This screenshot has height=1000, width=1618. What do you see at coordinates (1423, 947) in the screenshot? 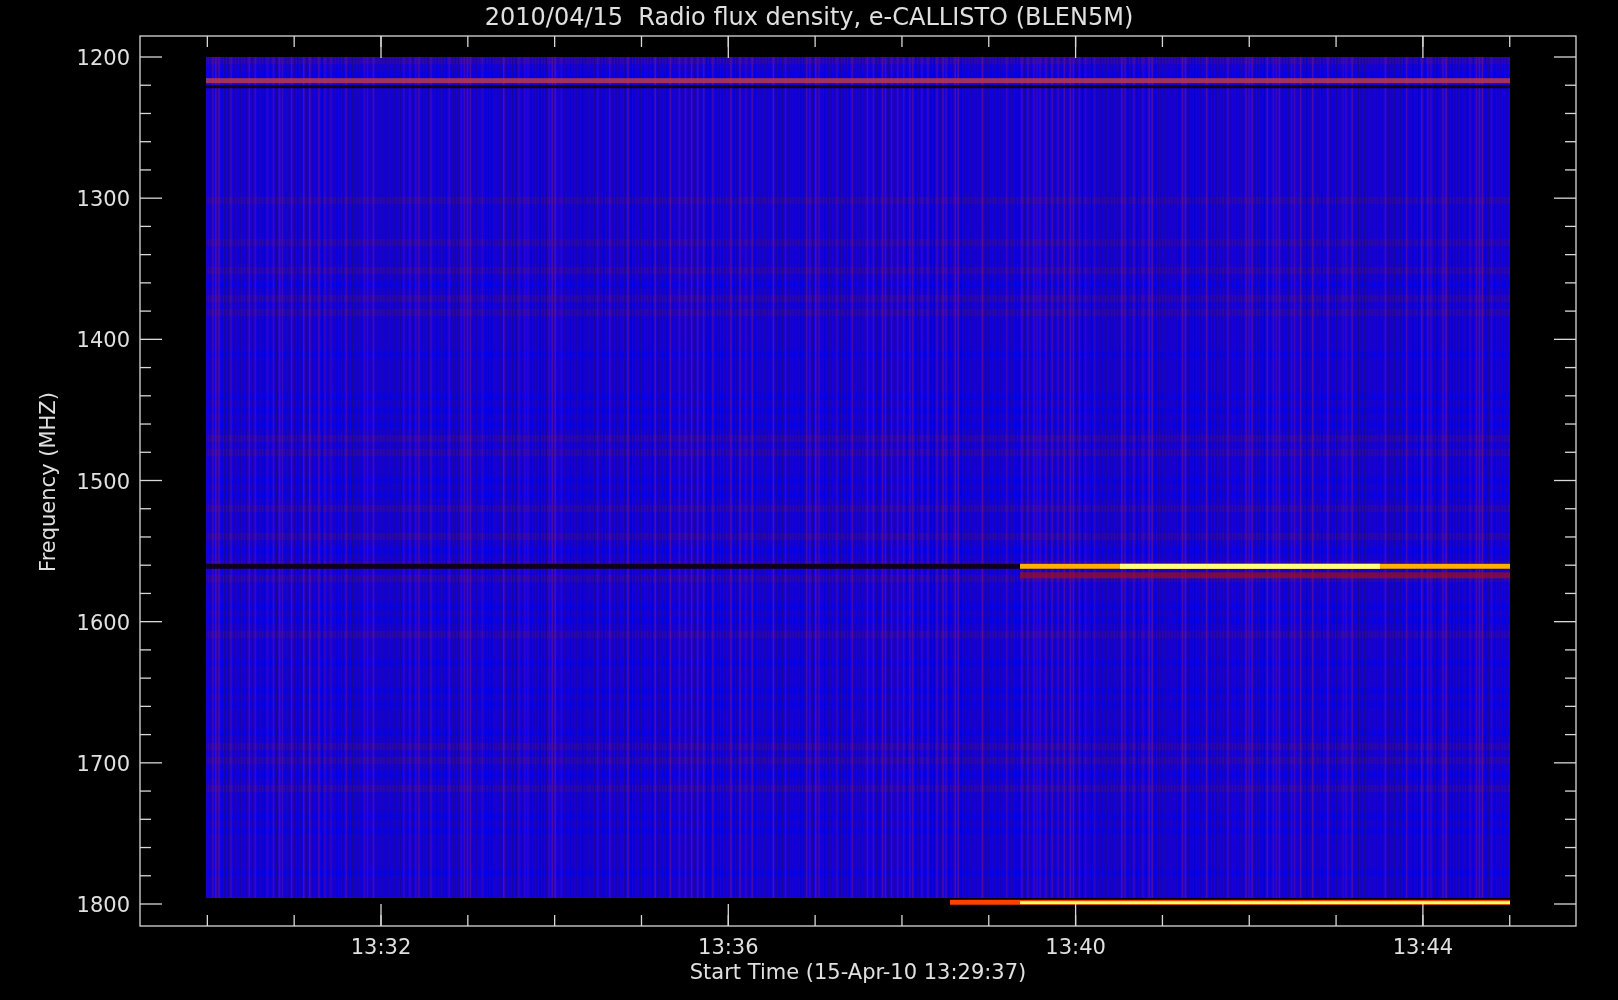
I see `x-tick-label: 13:44` at bounding box center [1423, 947].